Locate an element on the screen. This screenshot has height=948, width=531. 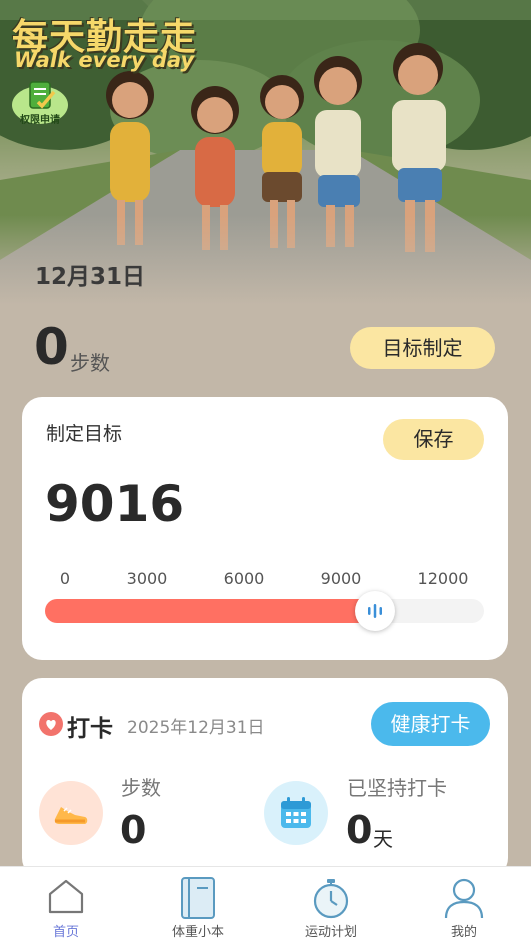
save-button: 保存 is located at coordinates (433, 439).